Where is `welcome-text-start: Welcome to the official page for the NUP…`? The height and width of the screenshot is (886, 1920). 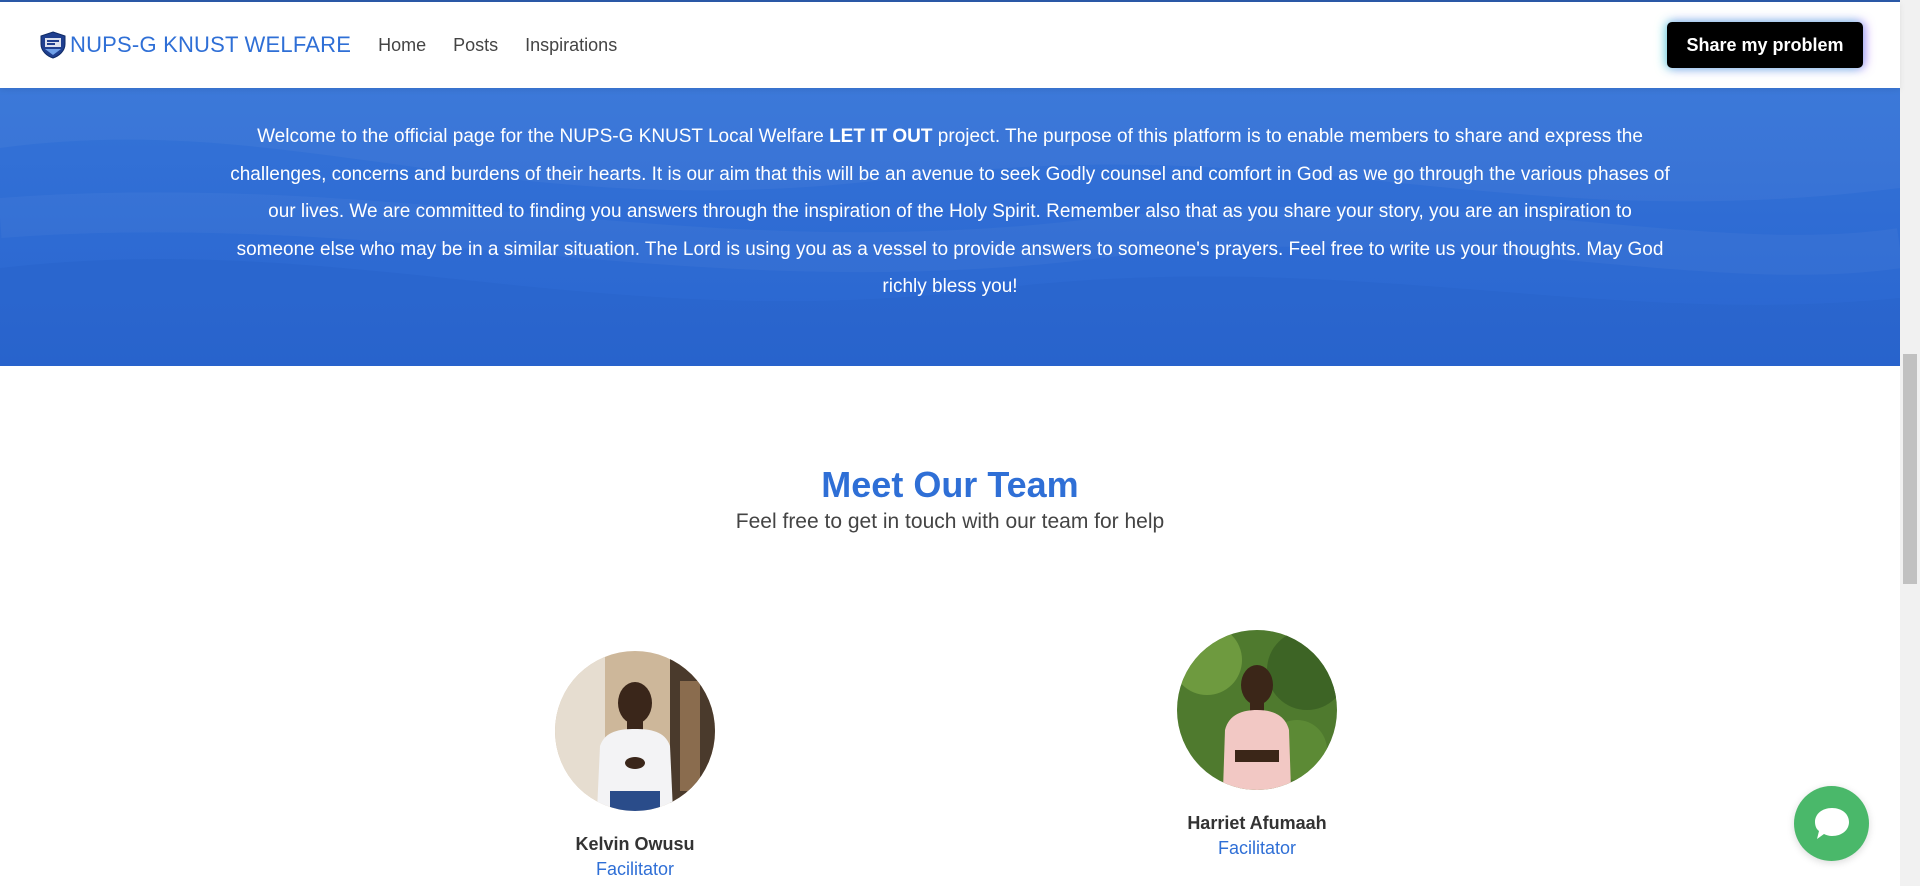 welcome-text-start: Welcome to the official page for the NUP… is located at coordinates (543, 136).